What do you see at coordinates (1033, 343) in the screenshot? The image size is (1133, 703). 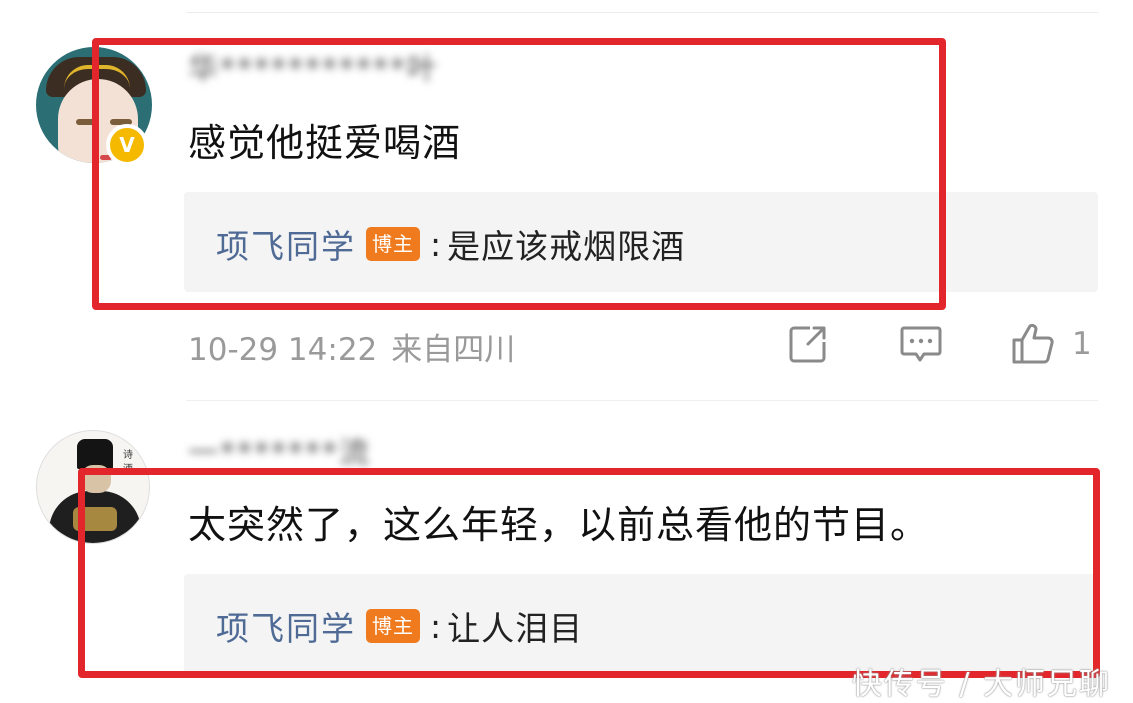 I see `like-icon` at bounding box center [1033, 343].